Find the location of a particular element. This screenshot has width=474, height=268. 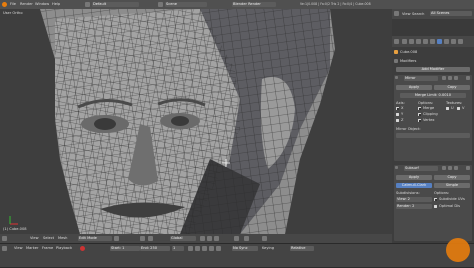

data-tab-icon is located at coordinates (446, 41).